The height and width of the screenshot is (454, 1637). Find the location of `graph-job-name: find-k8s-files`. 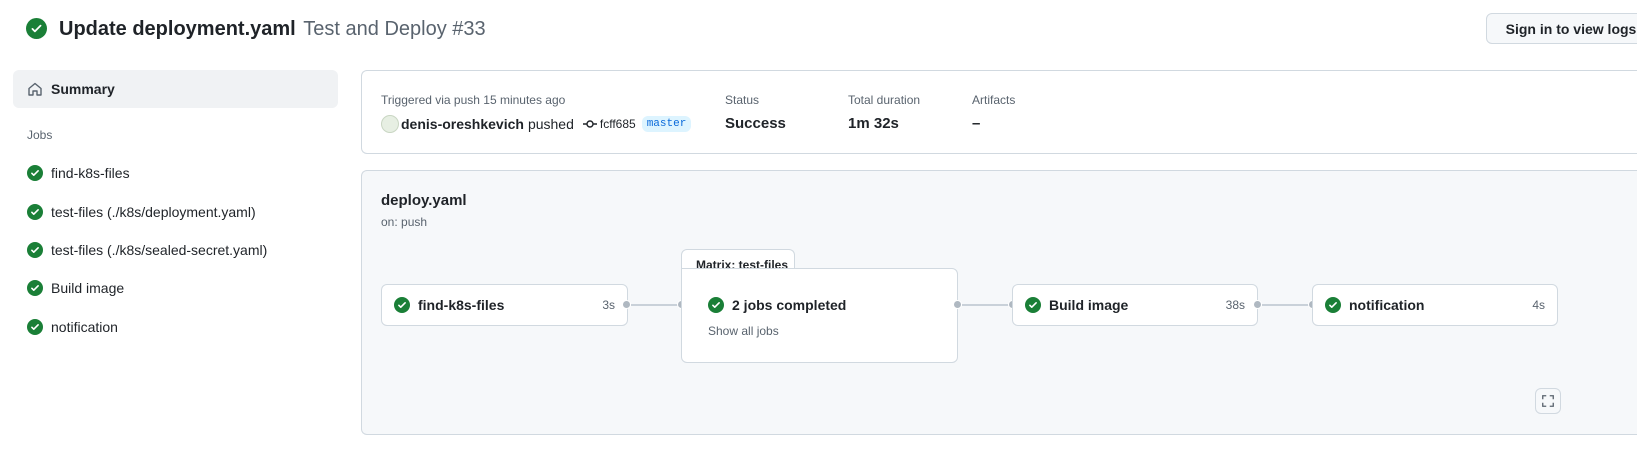

graph-job-name: find-k8s-files is located at coordinates (461, 305).